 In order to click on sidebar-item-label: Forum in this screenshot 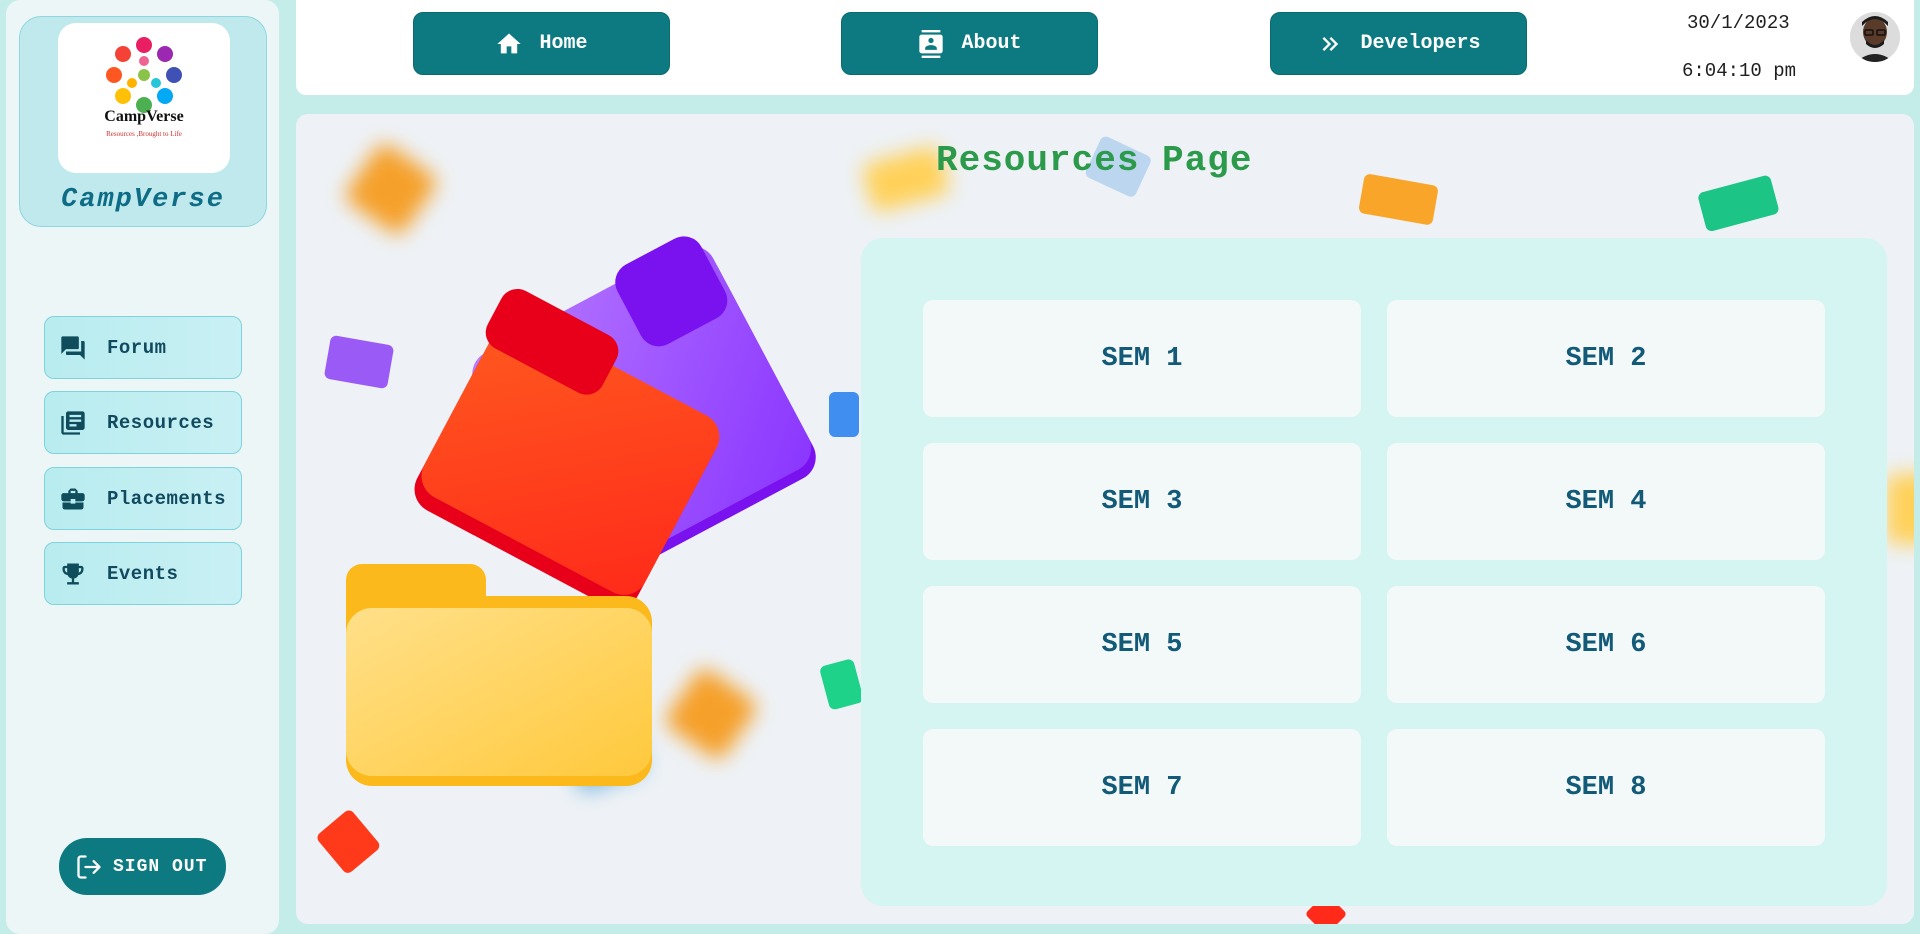, I will do `click(137, 347)`.